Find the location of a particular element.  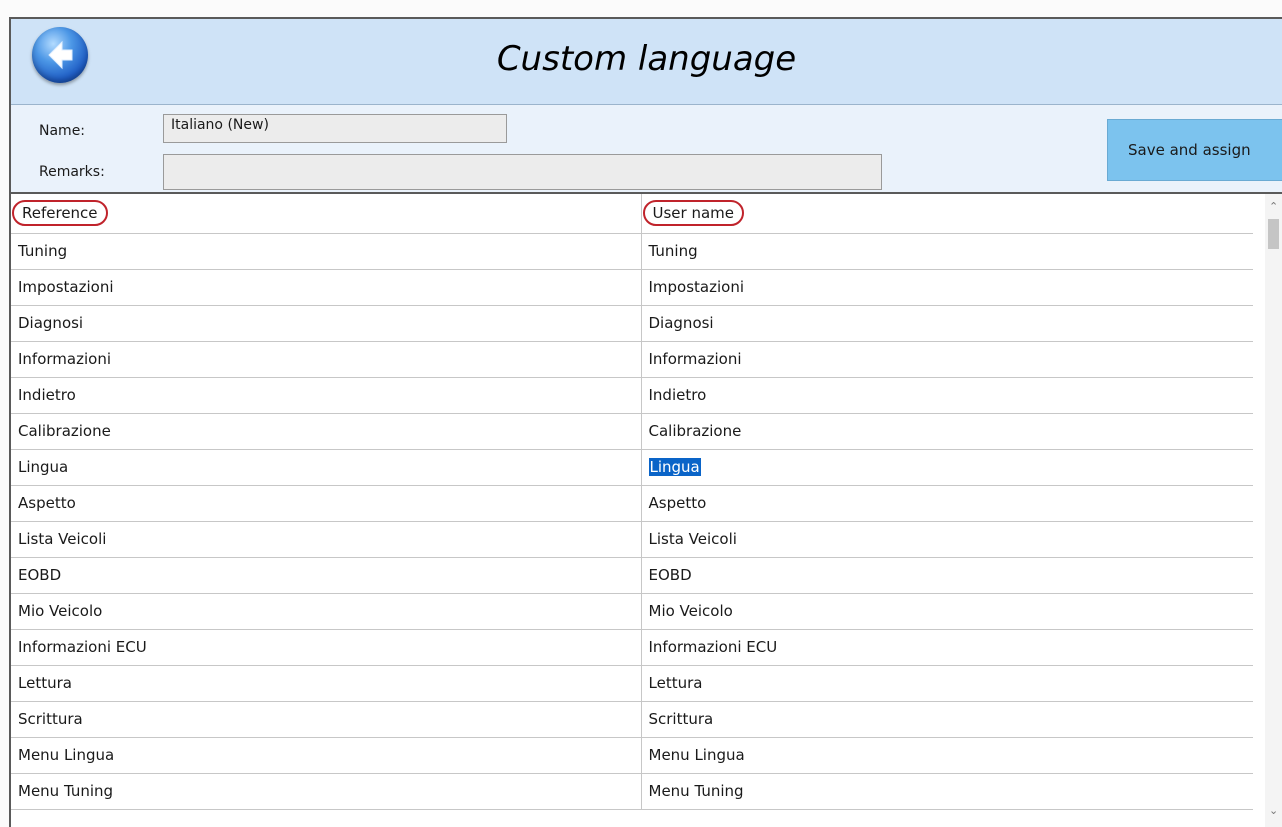

table-row: Informazioni ECU Informazioni ECU is located at coordinates (632, 647).